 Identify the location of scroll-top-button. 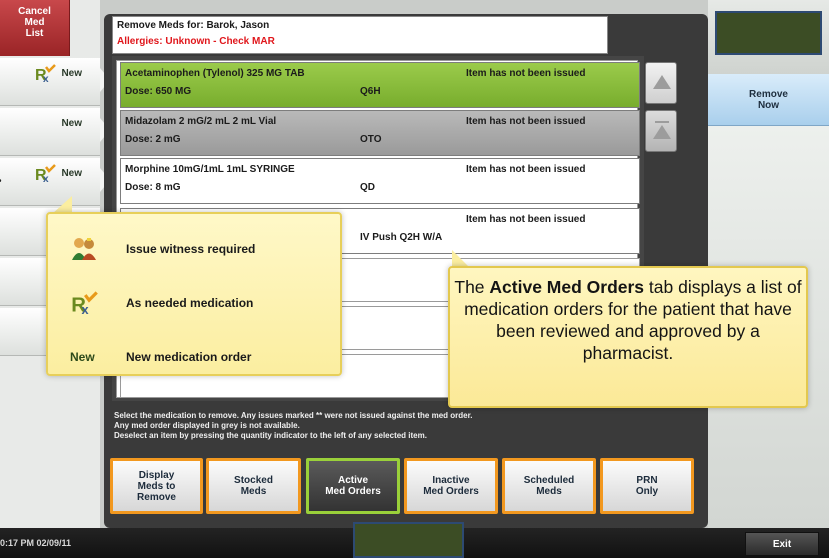
(661, 131).